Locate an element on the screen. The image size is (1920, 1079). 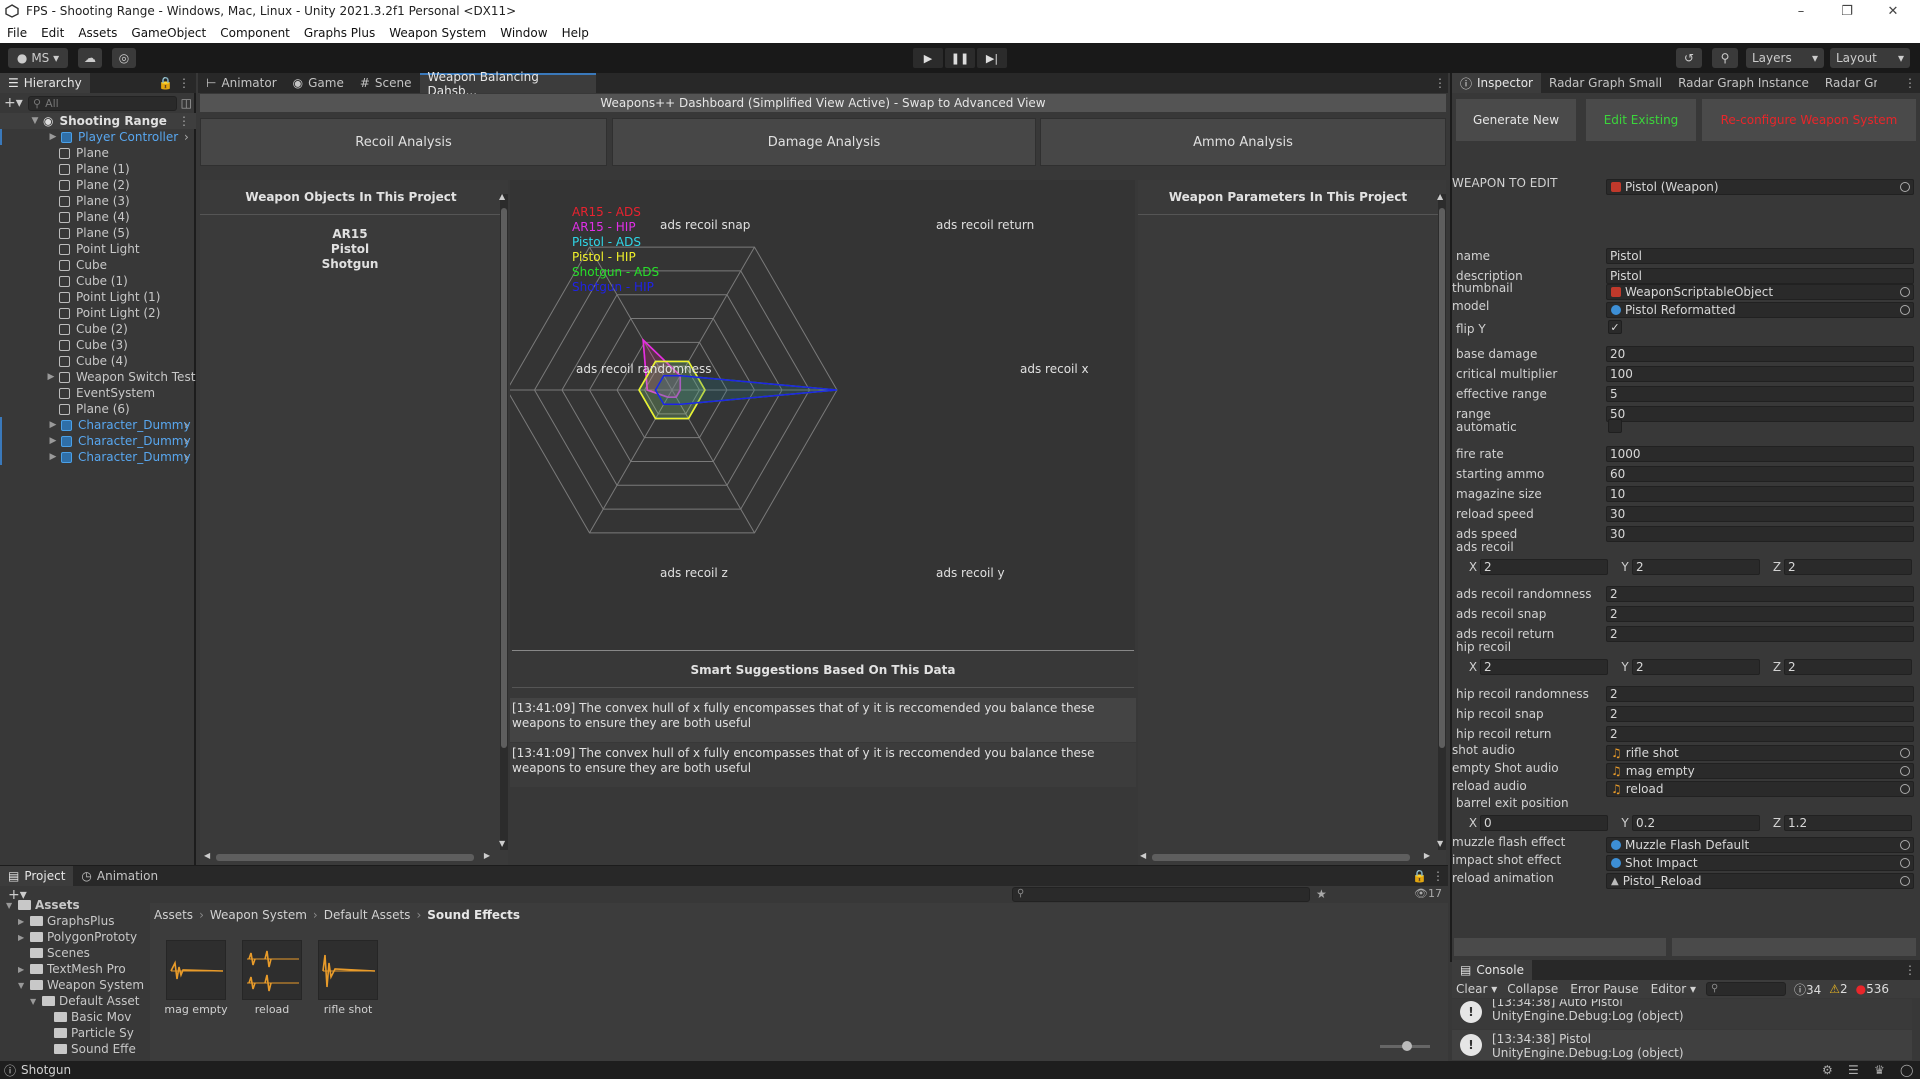
weapon-objects-scrollbar is located at coordinates (504, 522).